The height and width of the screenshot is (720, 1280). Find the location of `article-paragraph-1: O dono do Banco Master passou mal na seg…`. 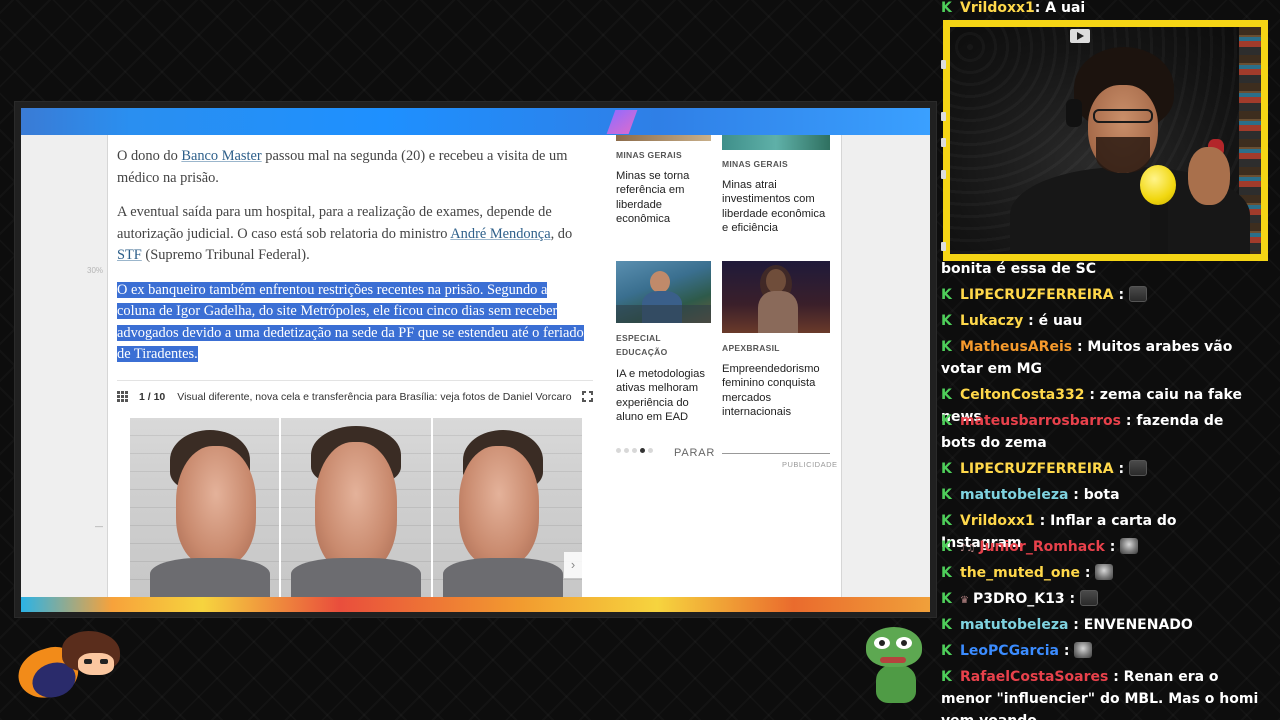

article-paragraph-1: O dono do Banco Master passou mal na seg… is located at coordinates (342, 167).